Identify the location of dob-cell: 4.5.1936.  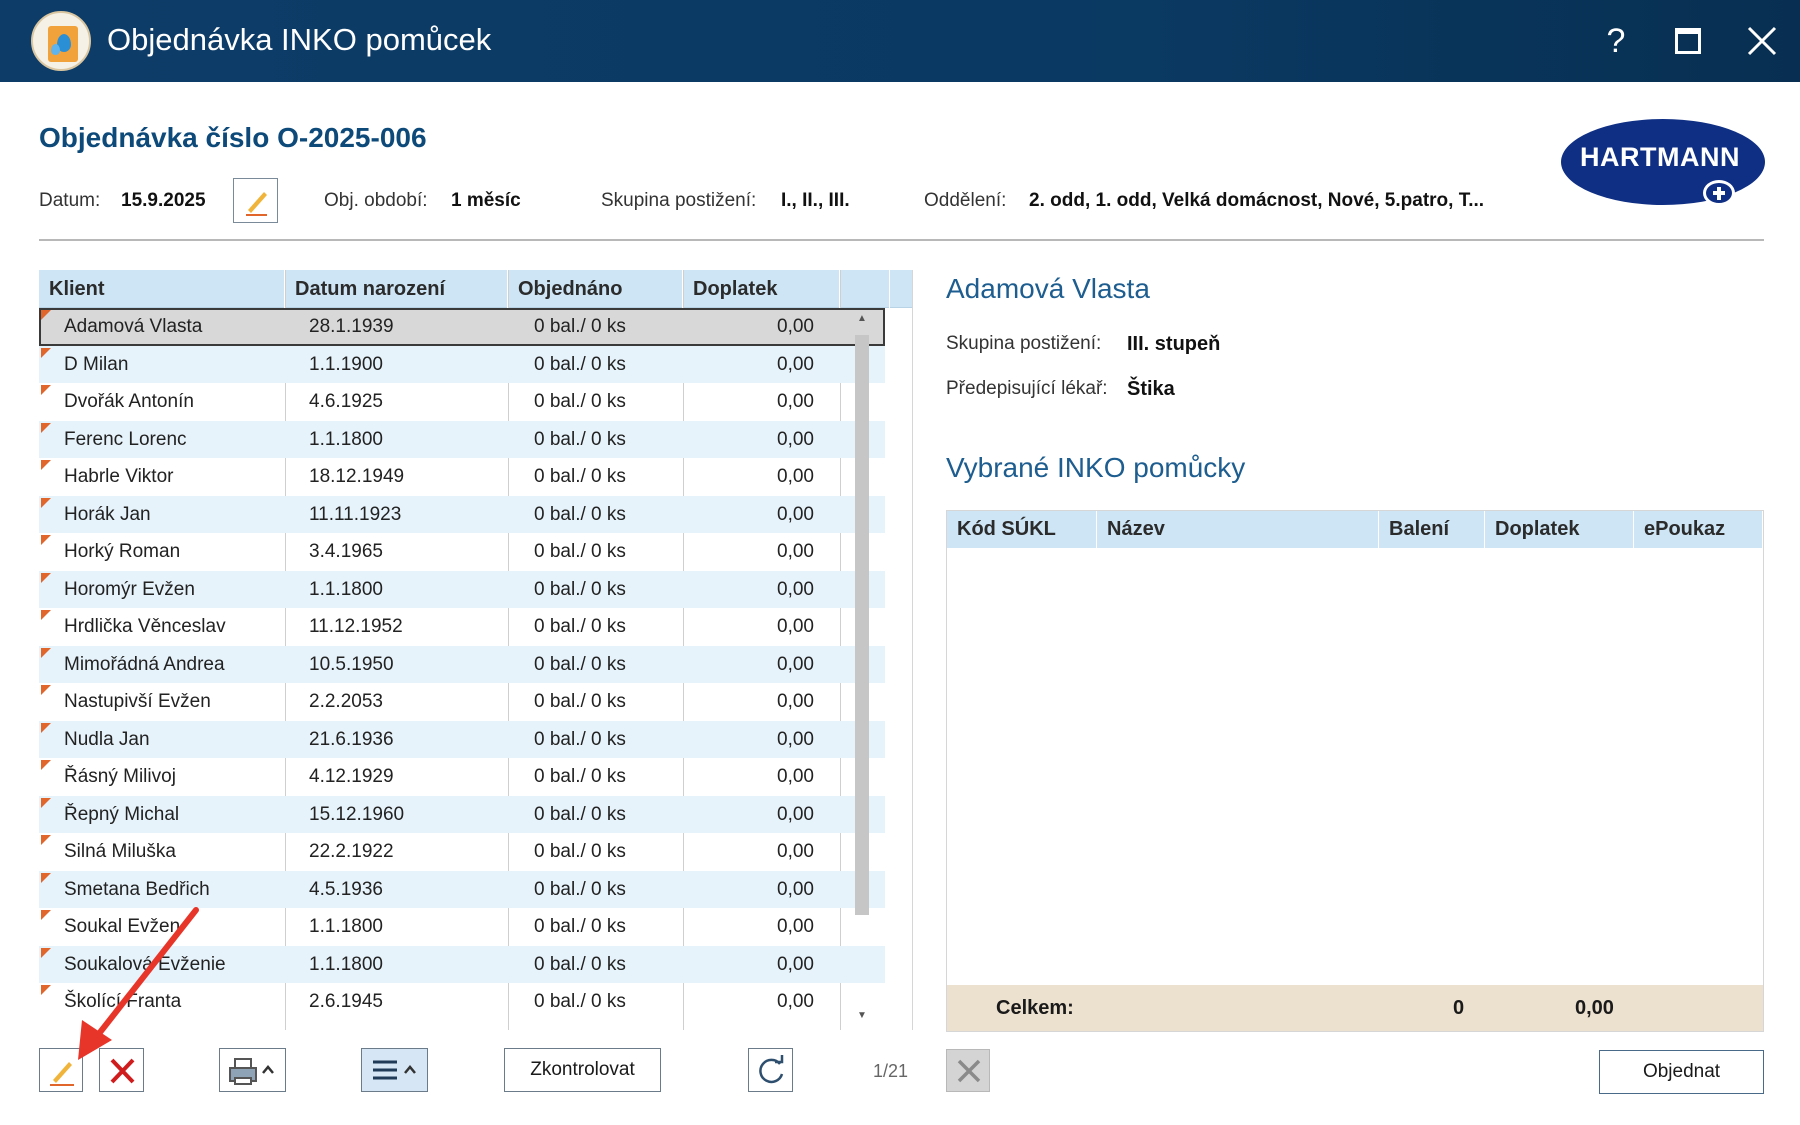
(346, 889).